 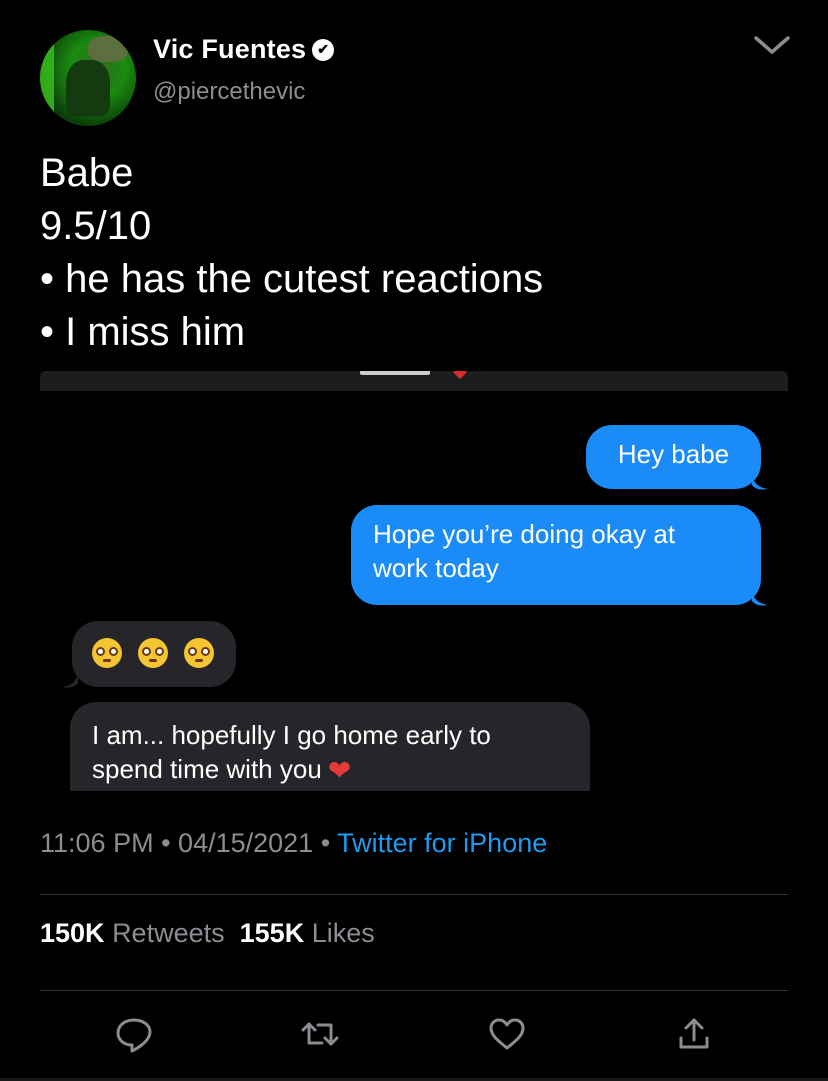 I want to click on tweet-time: 11:06 PM, so click(x=97, y=843).